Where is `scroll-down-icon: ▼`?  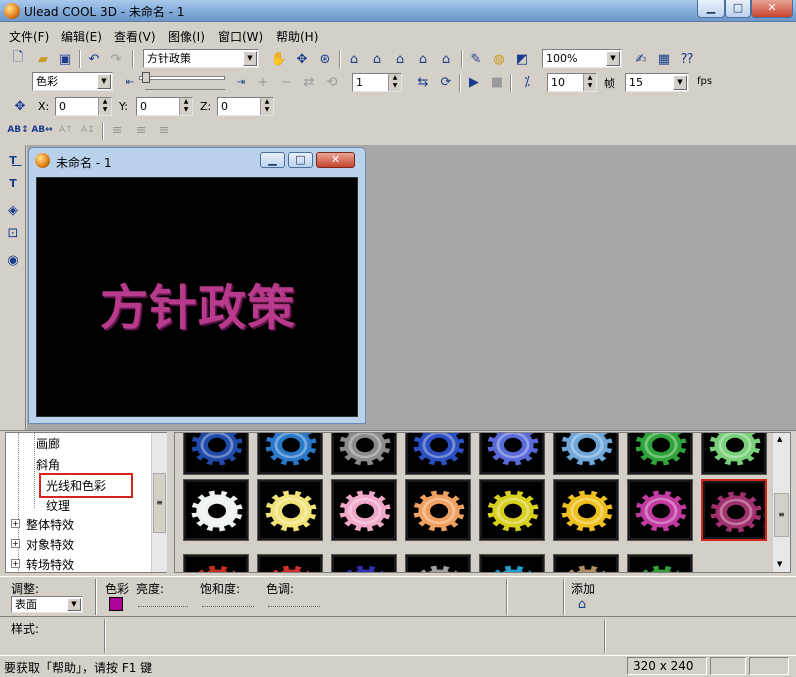 scroll-down-icon: ▼ is located at coordinates (779, 564).